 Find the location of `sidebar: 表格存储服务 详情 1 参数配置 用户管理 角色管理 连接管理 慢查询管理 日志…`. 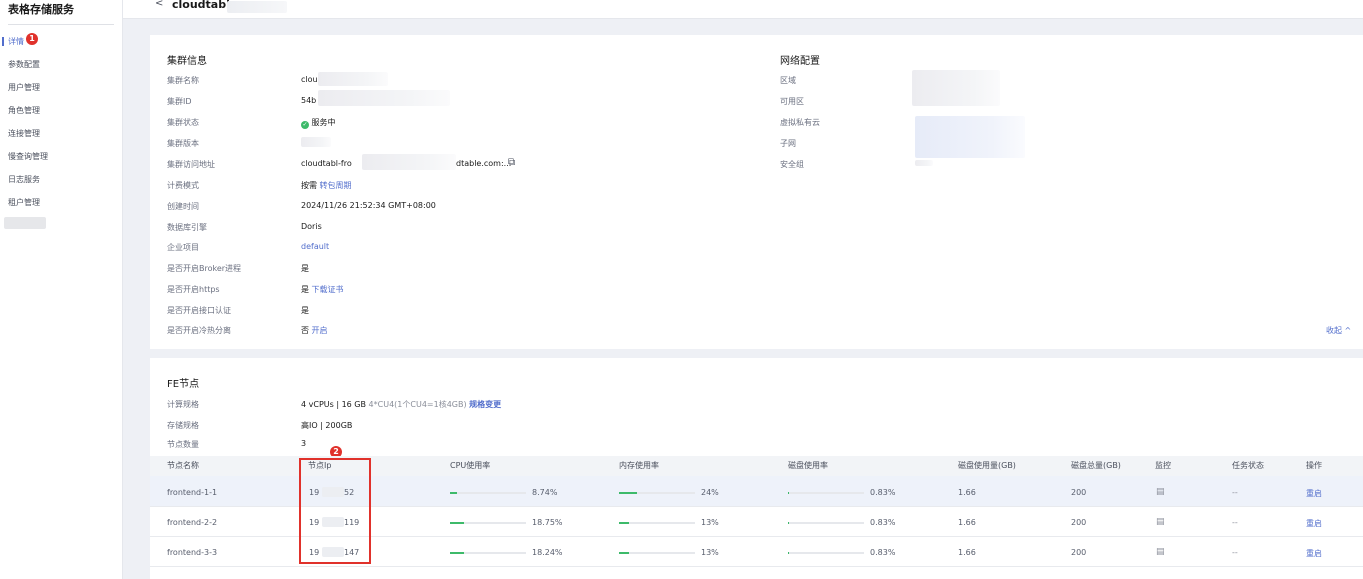

sidebar: 表格存储服务 详情 1 参数配置 用户管理 角色管理 连接管理 慢查询管理 日志… is located at coordinates (61, 289).